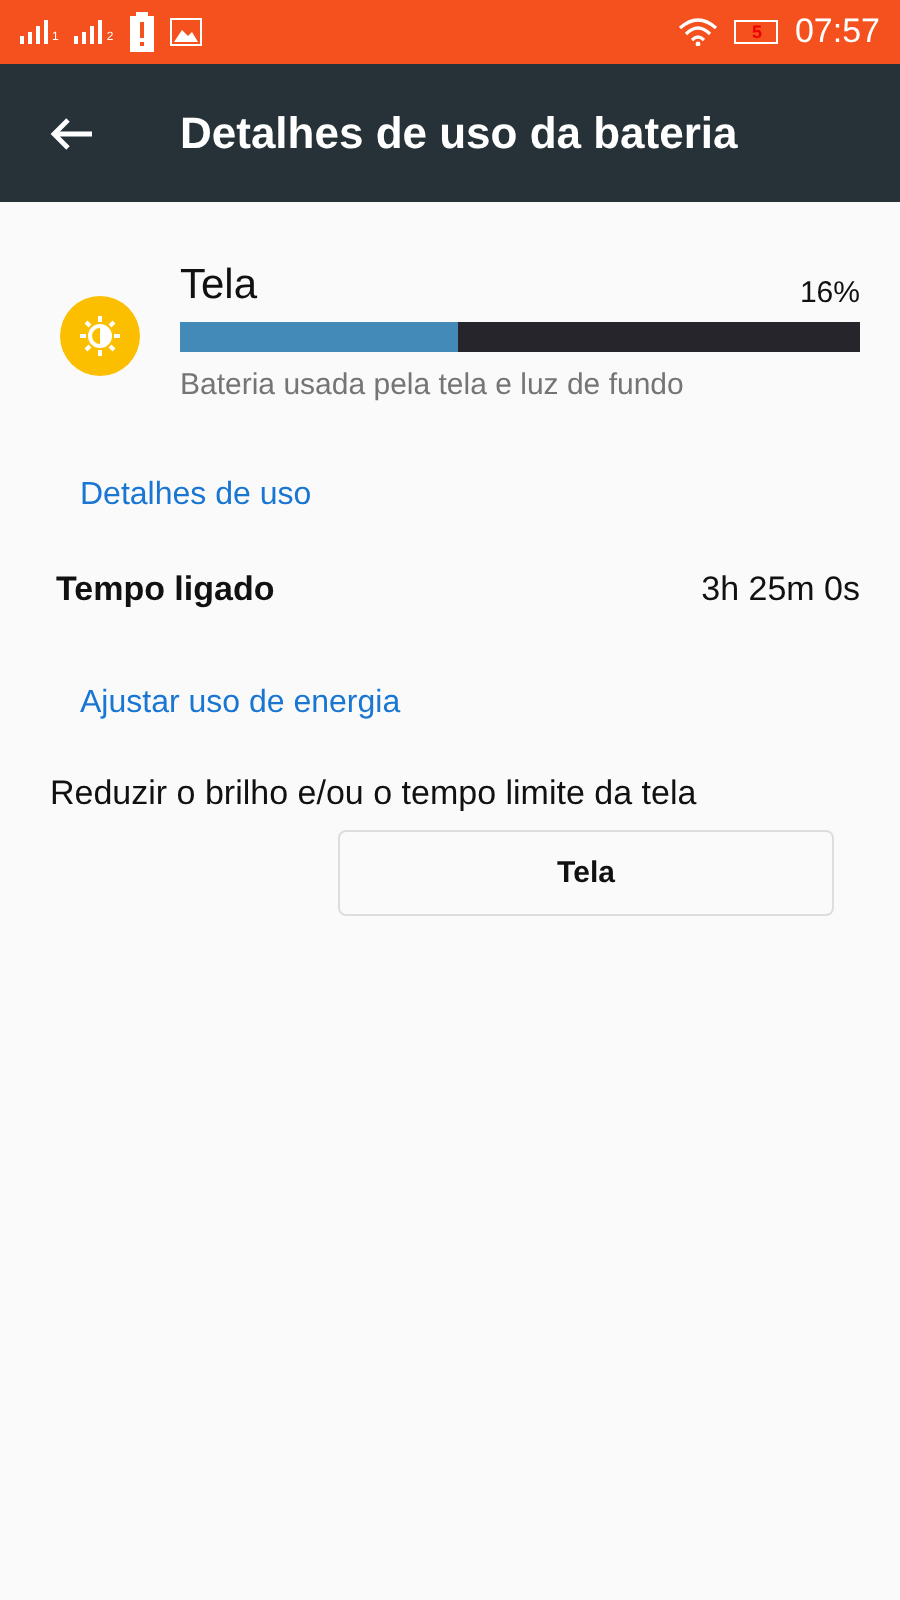 This screenshot has width=900, height=1600. What do you see at coordinates (197, 496) in the screenshot?
I see `section-header: Detalhes de uso` at bounding box center [197, 496].